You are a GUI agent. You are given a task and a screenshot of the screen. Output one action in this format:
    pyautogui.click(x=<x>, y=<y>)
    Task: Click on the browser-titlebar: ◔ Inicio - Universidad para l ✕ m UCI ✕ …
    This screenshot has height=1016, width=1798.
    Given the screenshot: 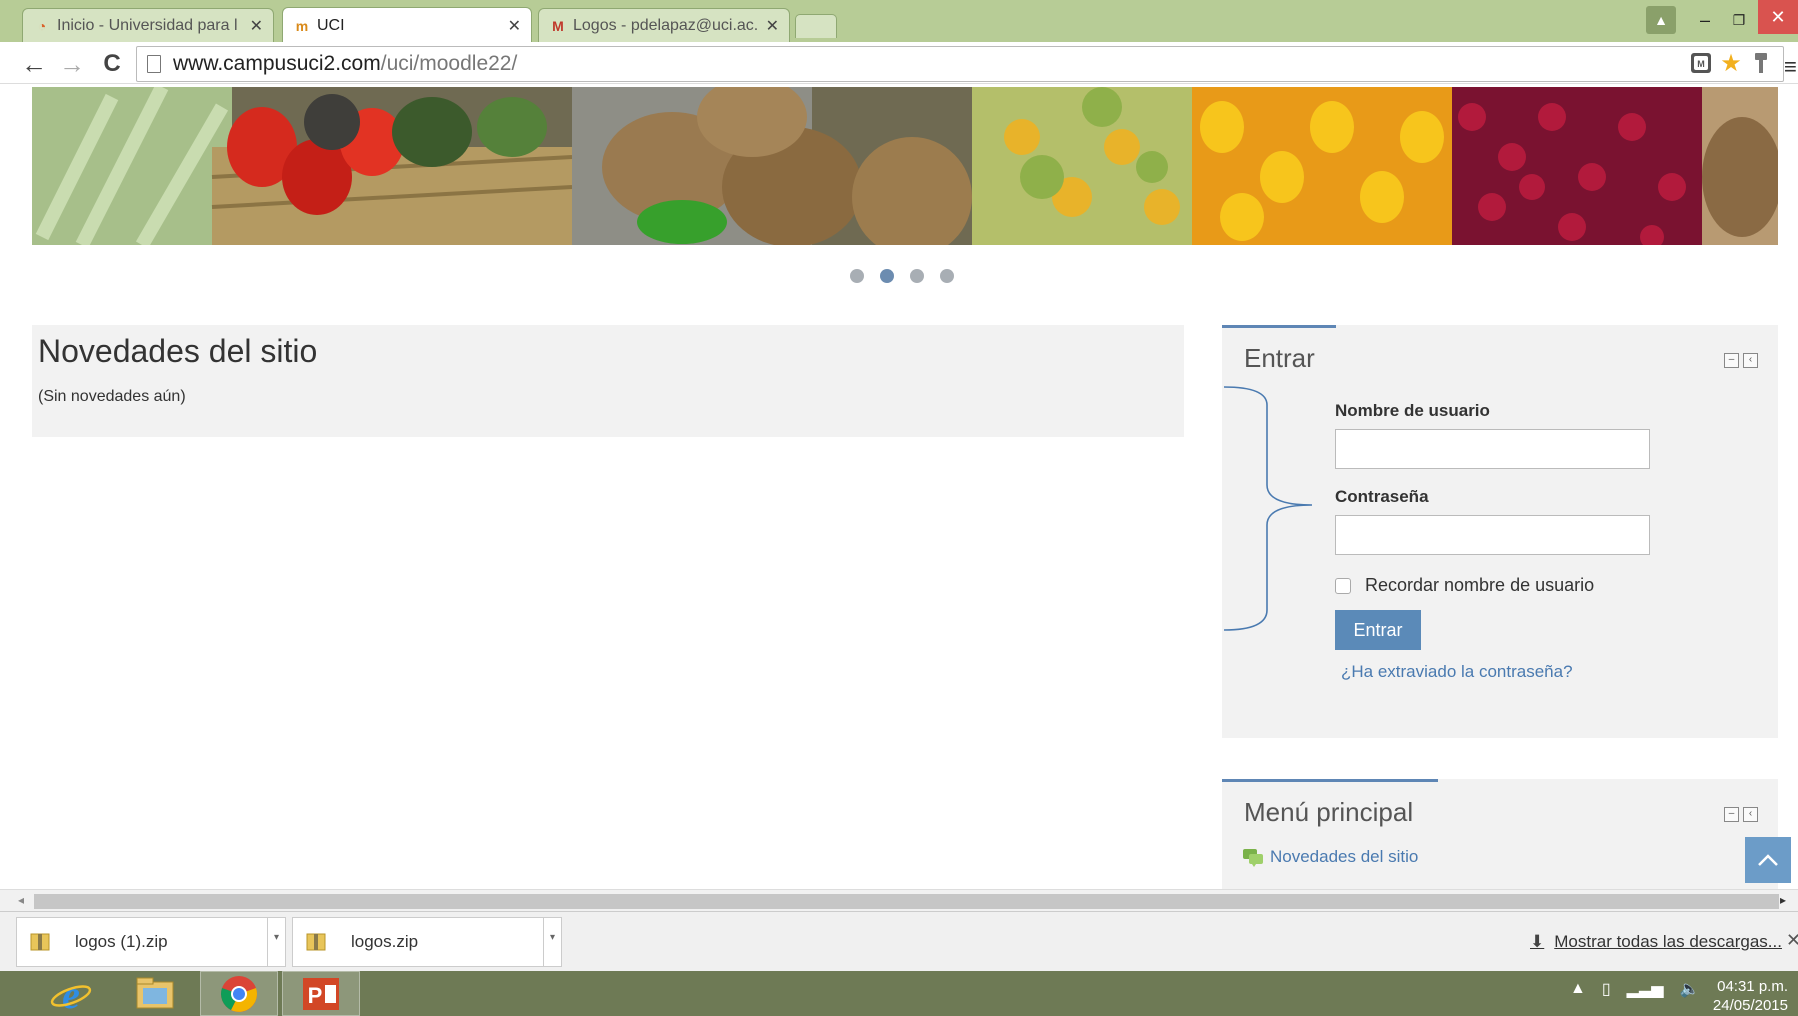 What is the action you would take?
    pyautogui.click(x=899, y=21)
    